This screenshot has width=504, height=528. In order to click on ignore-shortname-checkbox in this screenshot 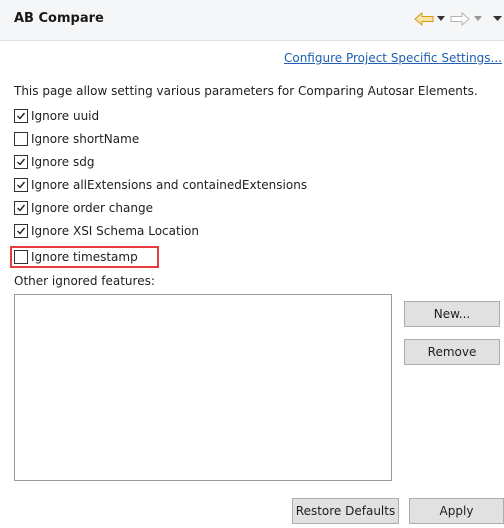, I will do `click(21, 139)`.